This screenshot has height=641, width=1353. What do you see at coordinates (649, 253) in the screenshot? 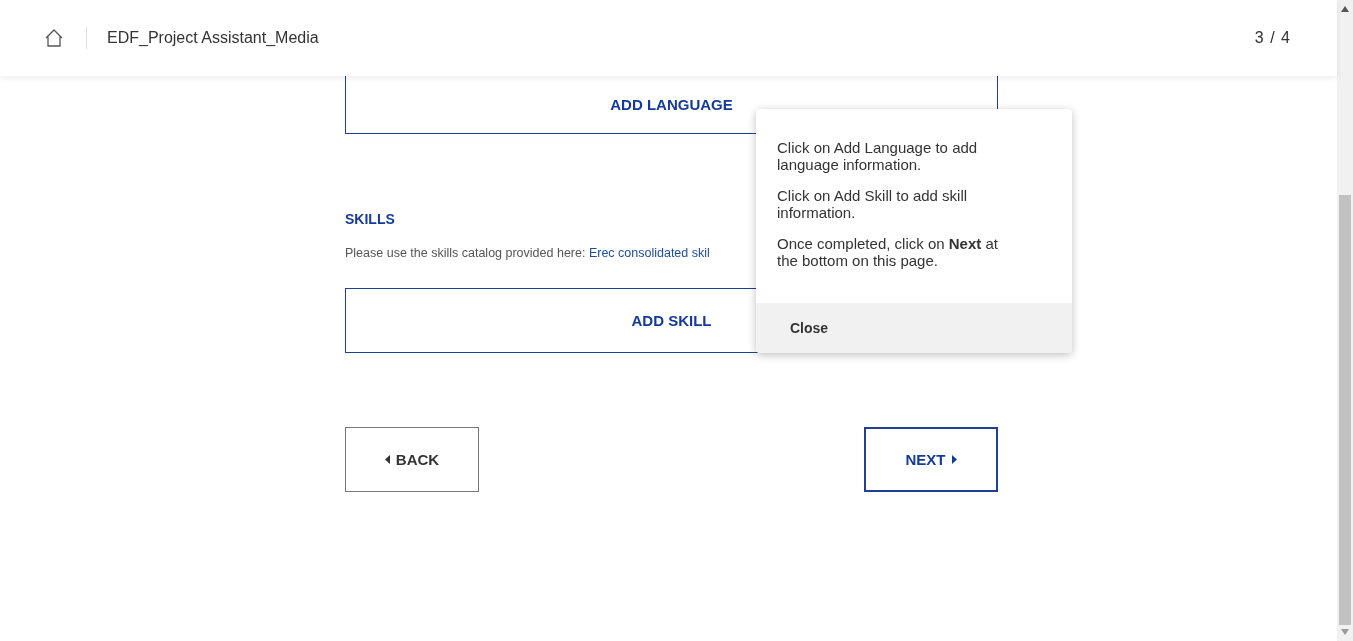
I see `skills-catalog-link: Erec consolidated skil` at bounding box center [649, 253].